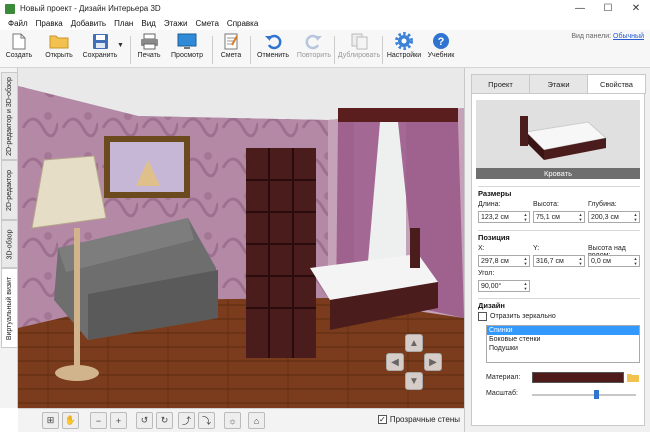  What do you see at coordinates (123, 23) in the screenshot?
I see `menu-plan: План` at bounding box center [123, 23].